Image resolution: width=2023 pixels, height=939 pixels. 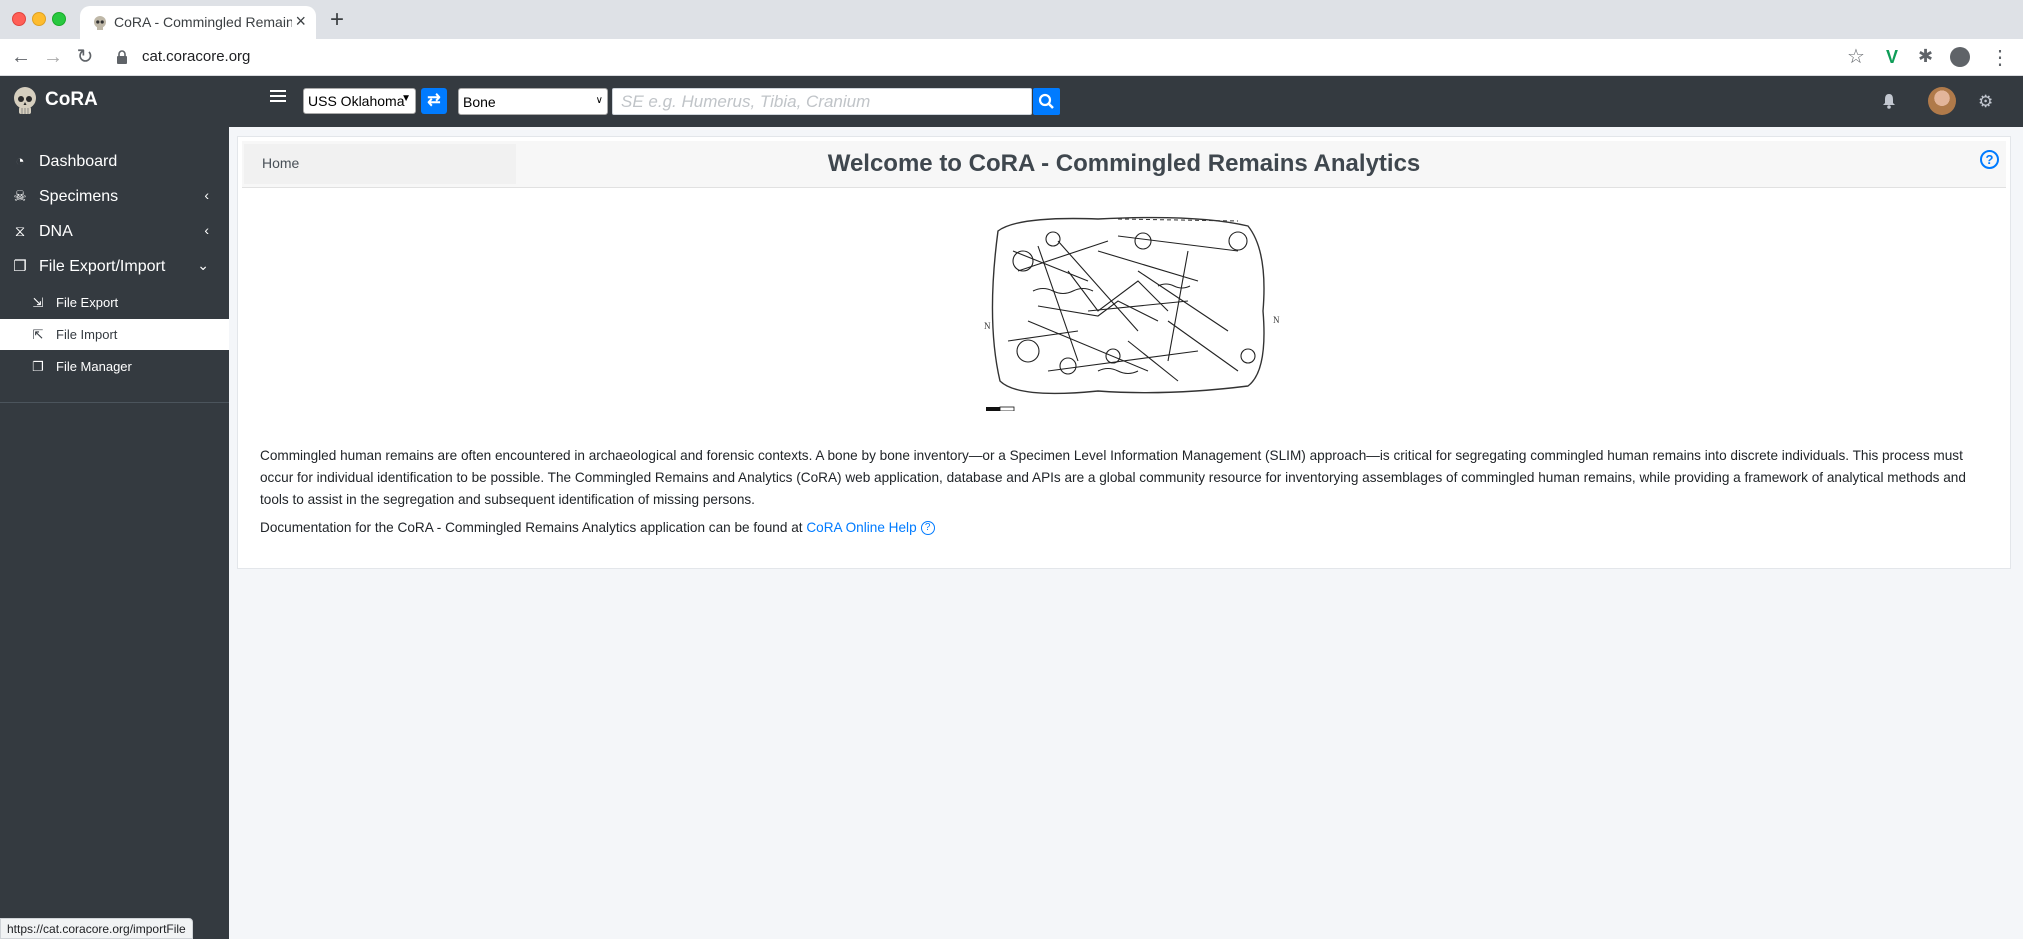 What do you see at coordinates (85, 57) in the screenshot?
I see `reload-icon: ↻` at bounding box center [85, 57].